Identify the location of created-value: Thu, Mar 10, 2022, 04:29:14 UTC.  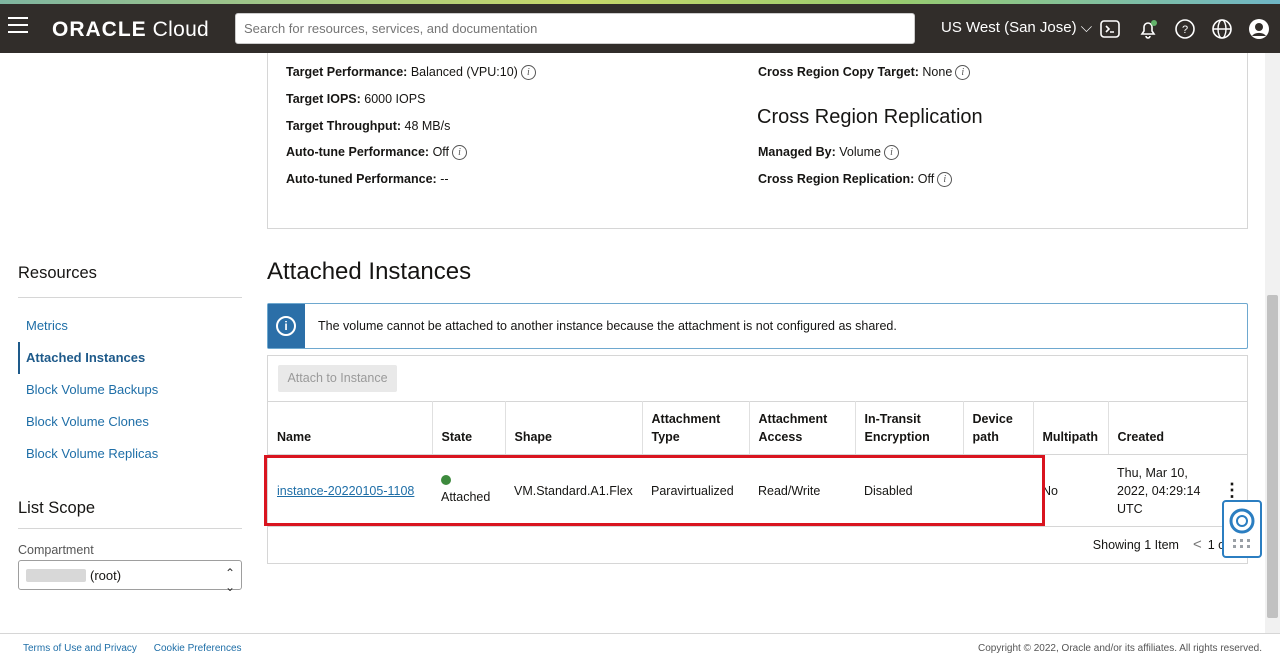
(1159, 490).